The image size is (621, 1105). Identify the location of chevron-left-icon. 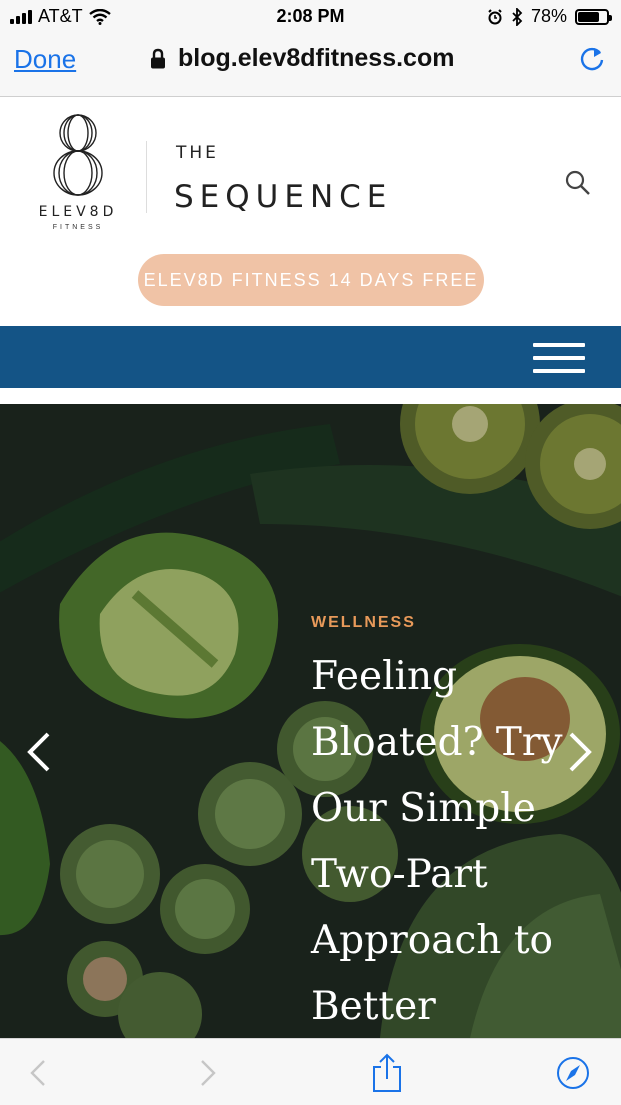
(38, 752).